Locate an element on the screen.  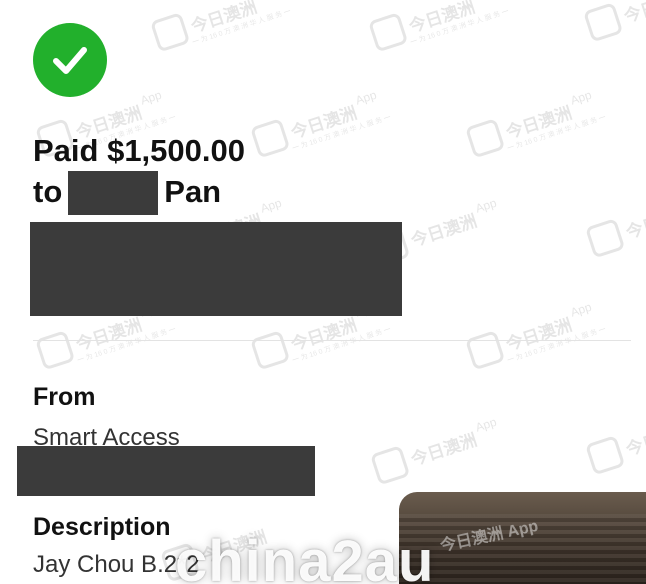
success-checkmark-icon is located at coordinates (70, 60).